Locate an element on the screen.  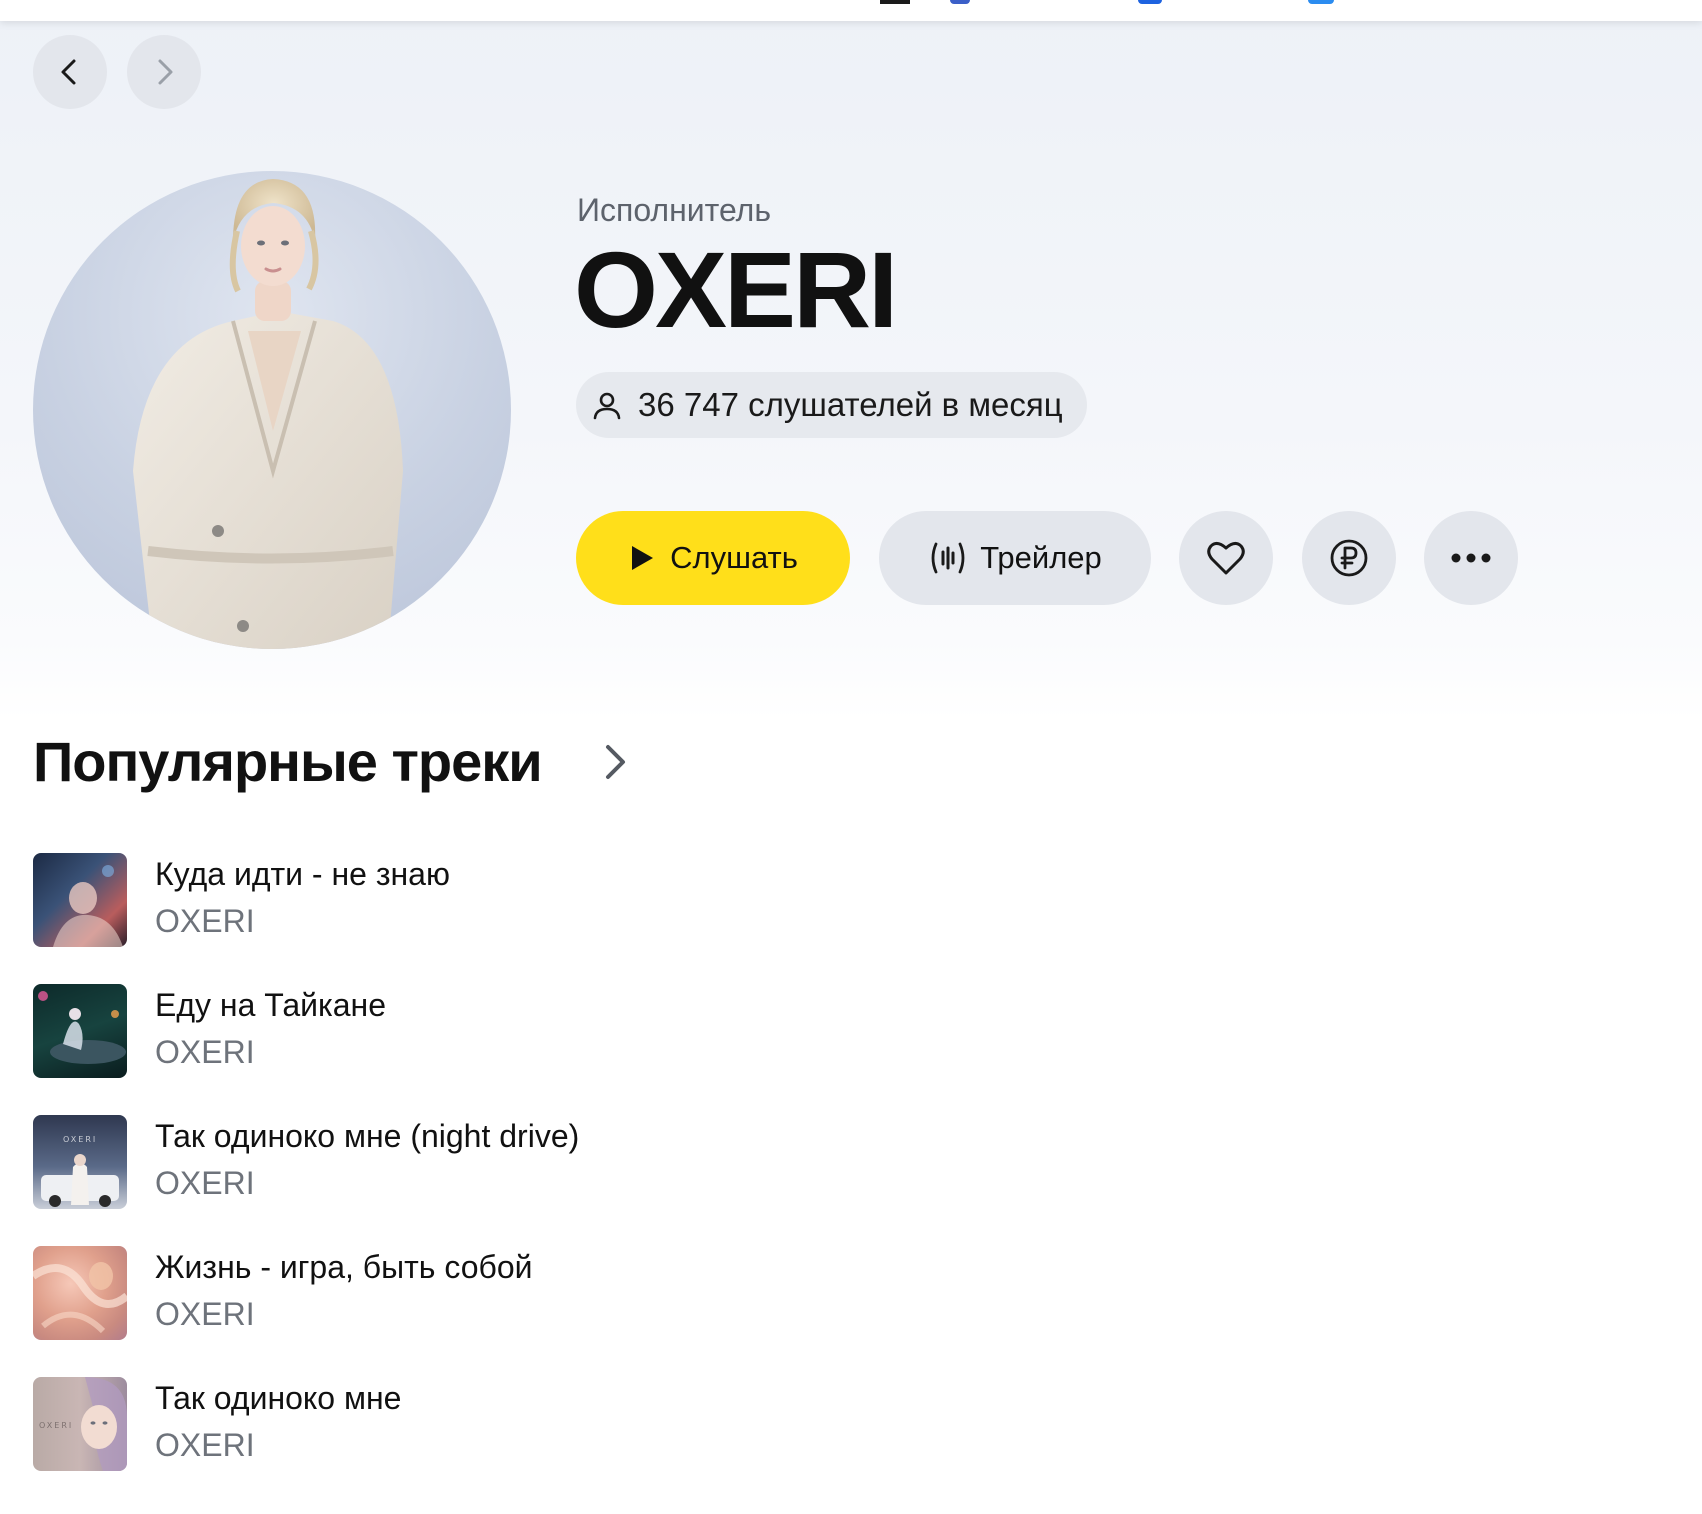
track-title: Жизнь - игра, быть собой is located at coordinates (344, 1267).